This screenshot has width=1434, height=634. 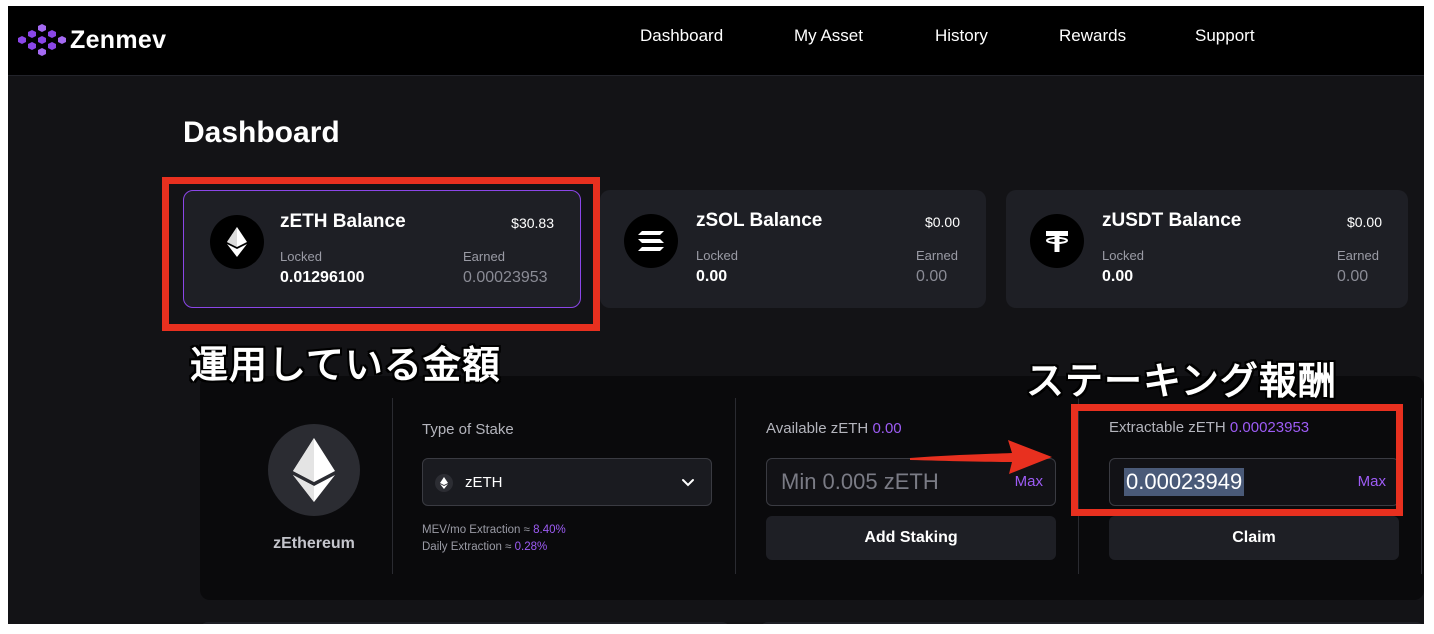 I want to click on nav-support: Support, so click(x=1225, y=36).